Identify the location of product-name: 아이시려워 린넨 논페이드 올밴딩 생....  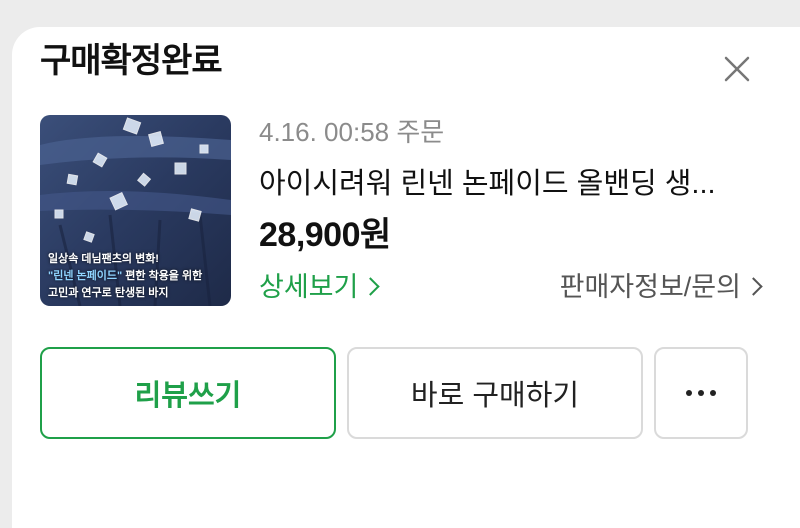
(494, 184).